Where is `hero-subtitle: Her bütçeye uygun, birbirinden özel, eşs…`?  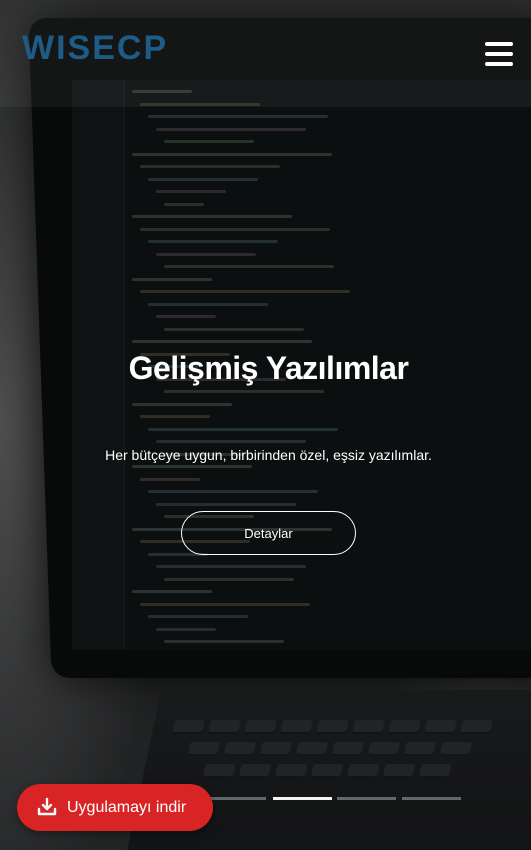 hero-subtitle: Her bütçeye uygun, birbirinden özel, eşs… is located at coordinates (268, 455).